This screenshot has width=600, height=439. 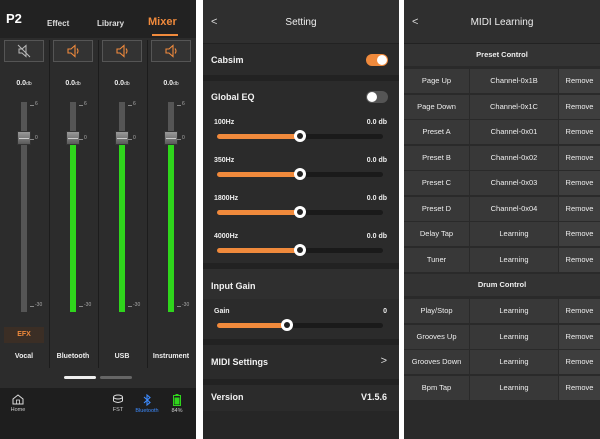 What do you see at coordinates (436, 259) in the screenshot?
I see `midi-function-name: Tuner` at bounding box center [436, 259].